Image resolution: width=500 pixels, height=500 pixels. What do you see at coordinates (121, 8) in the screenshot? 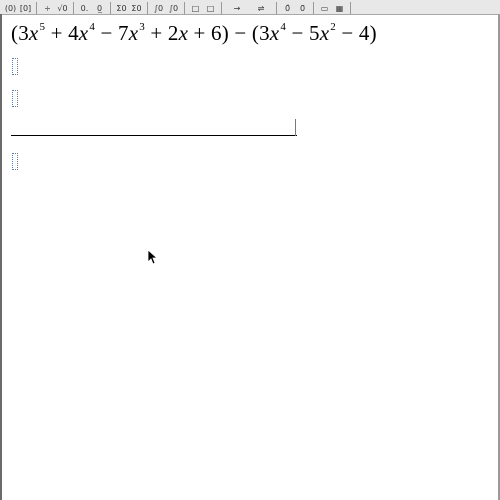
I see `sum-template-button: Σ0` at bounding box center [121, 8].